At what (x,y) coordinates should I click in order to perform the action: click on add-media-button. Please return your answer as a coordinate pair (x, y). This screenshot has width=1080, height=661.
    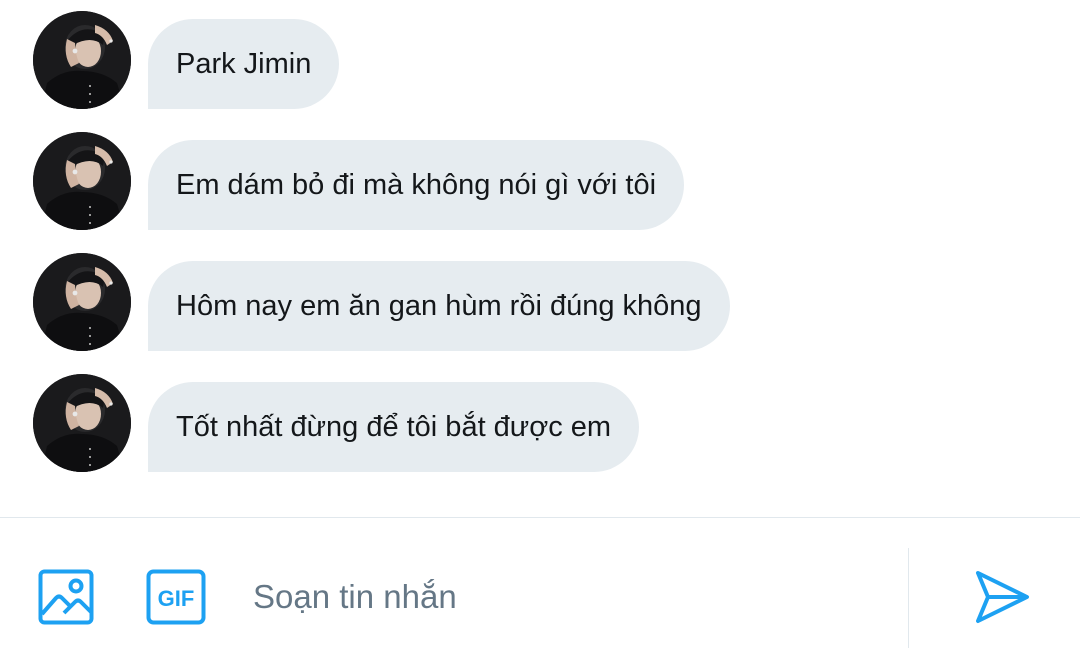
    Looking at the image, I should click on (66, 597).